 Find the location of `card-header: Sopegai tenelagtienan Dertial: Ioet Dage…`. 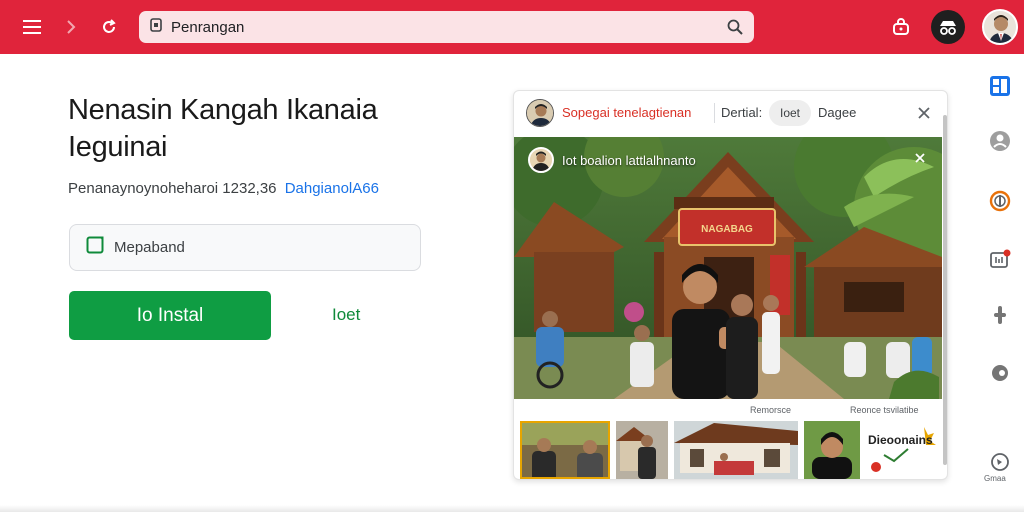

card-header: Sopegai tenelagtienan Dertial: Ioet Dage… is located at coordinates (730, 113).